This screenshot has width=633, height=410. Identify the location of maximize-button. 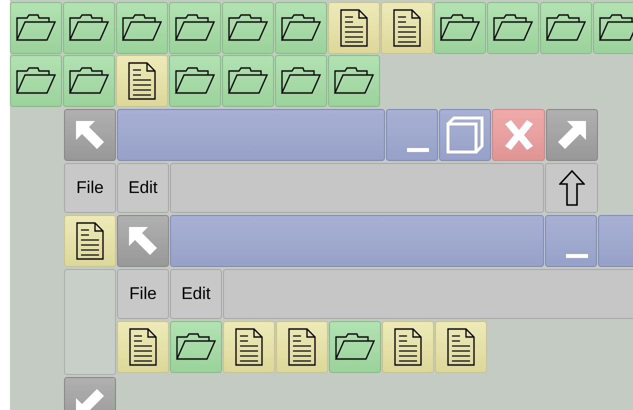
(465, 135).